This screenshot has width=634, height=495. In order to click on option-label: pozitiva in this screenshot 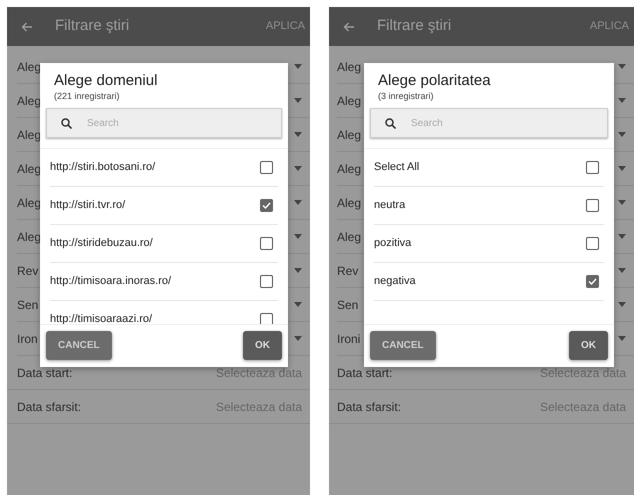, I will do `click(393, 244)`.